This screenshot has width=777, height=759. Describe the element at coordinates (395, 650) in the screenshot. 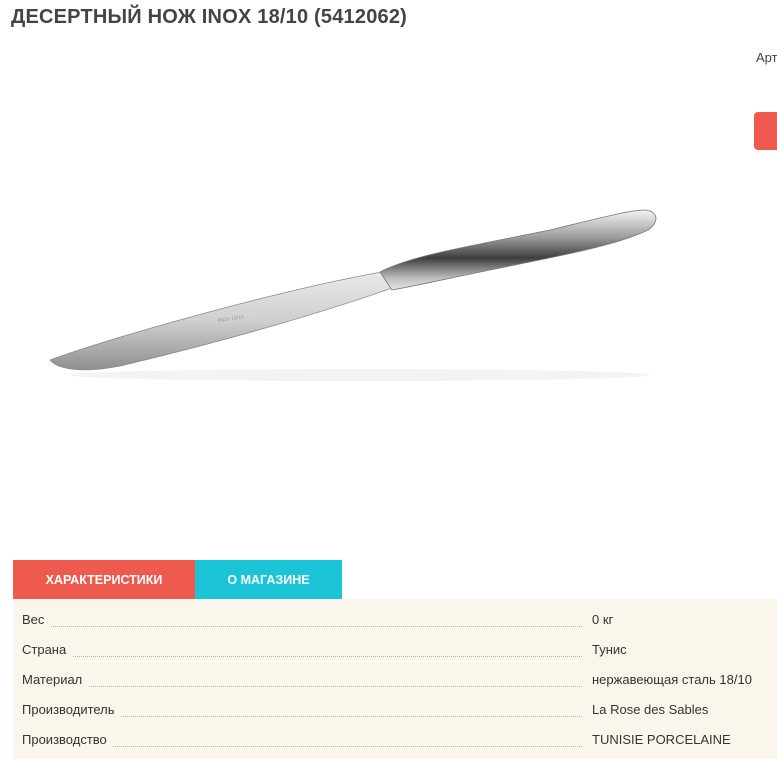

I see `spec-row: Страна Тунис` at that location.